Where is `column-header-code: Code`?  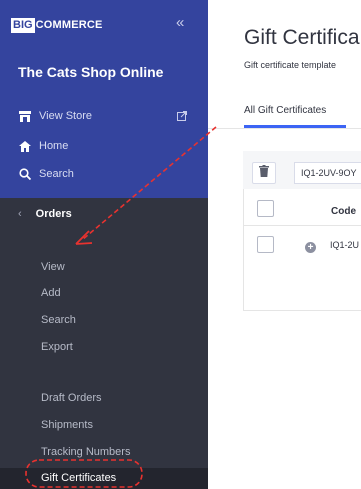
column-header-code: Code is located at coordinates (343, 211).